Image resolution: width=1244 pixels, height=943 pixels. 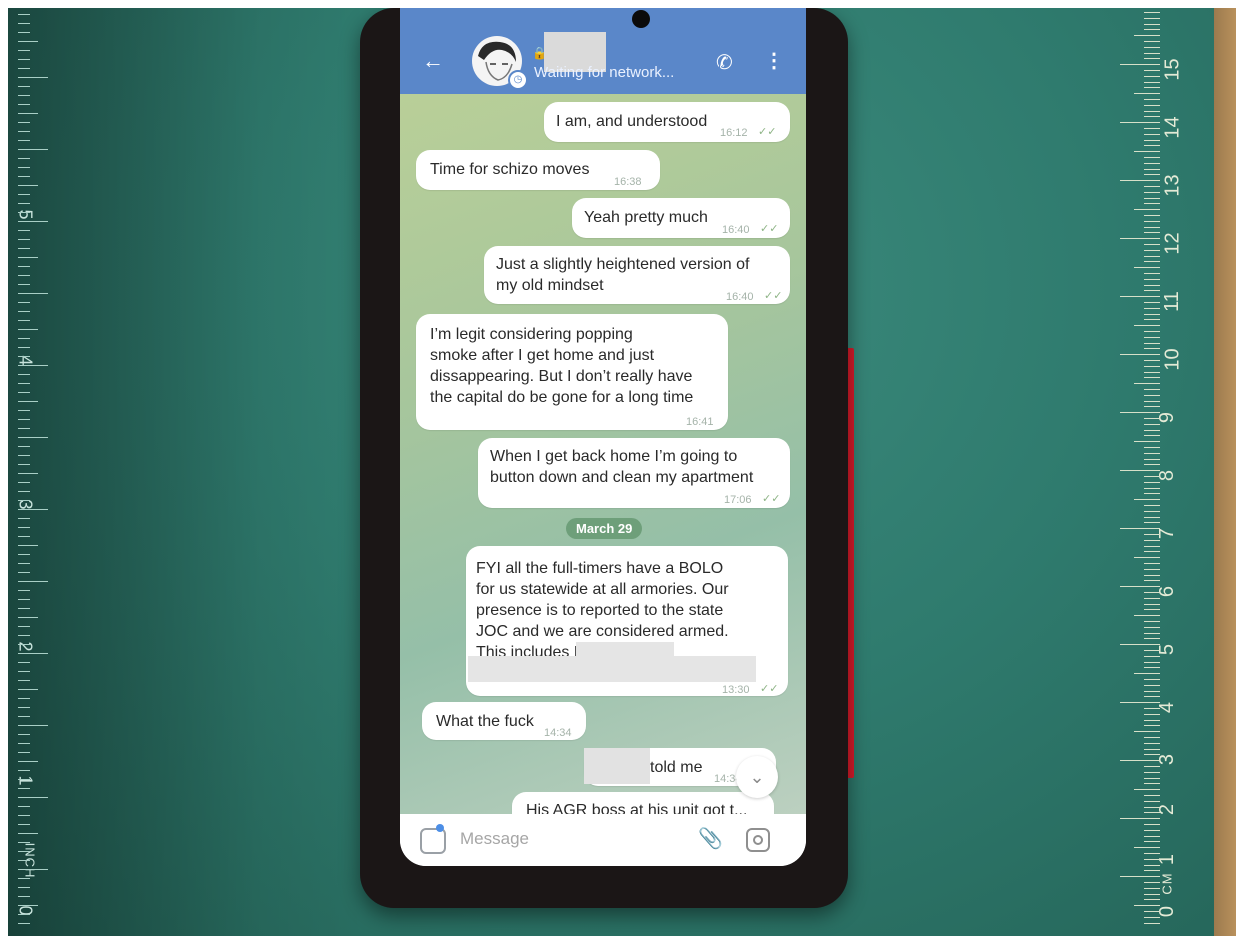 I want to click on sticker-icon, so click(x=433, y=841).